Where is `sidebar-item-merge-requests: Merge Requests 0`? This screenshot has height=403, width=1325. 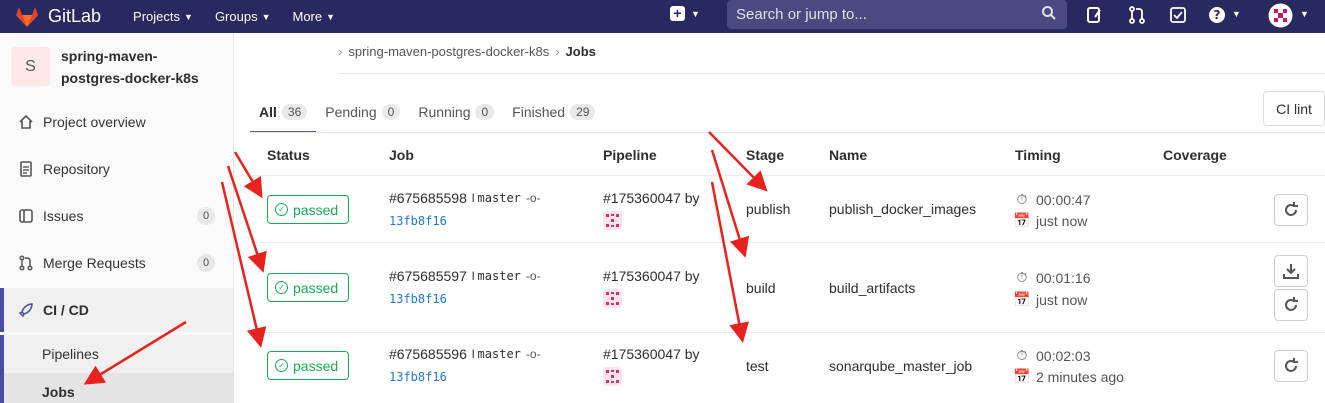 sidebar-item-merge-requests: Merge Requests 0 is located at coordinates (116, 263).